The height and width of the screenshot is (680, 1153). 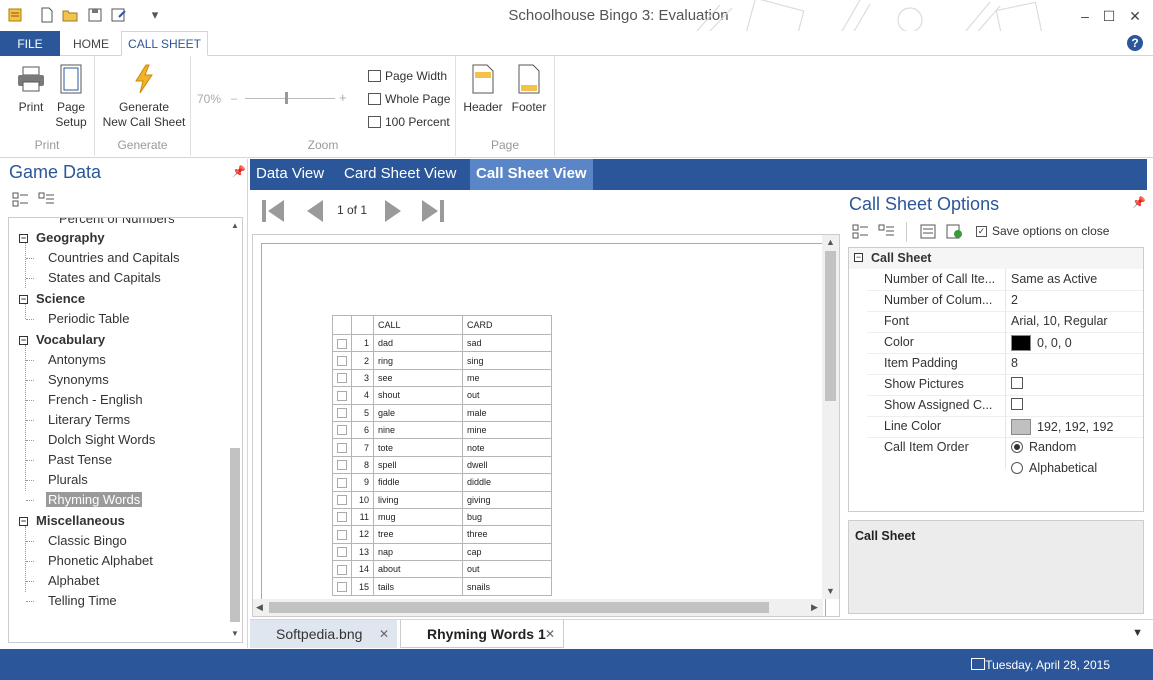 I want to click on property-value: 0, 0, 0, so click(x=1041, y=343).